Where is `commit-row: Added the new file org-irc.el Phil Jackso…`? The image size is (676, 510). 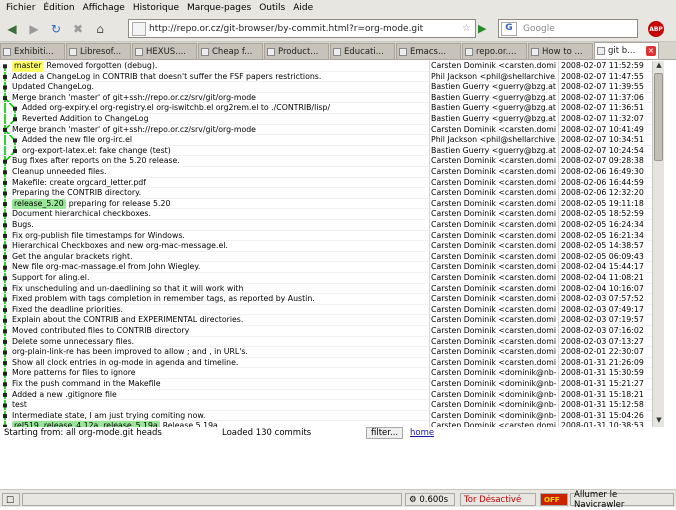
commit-row: Added the new file org-irc.el Phil Jackso… is located at coordinates (332, 140).